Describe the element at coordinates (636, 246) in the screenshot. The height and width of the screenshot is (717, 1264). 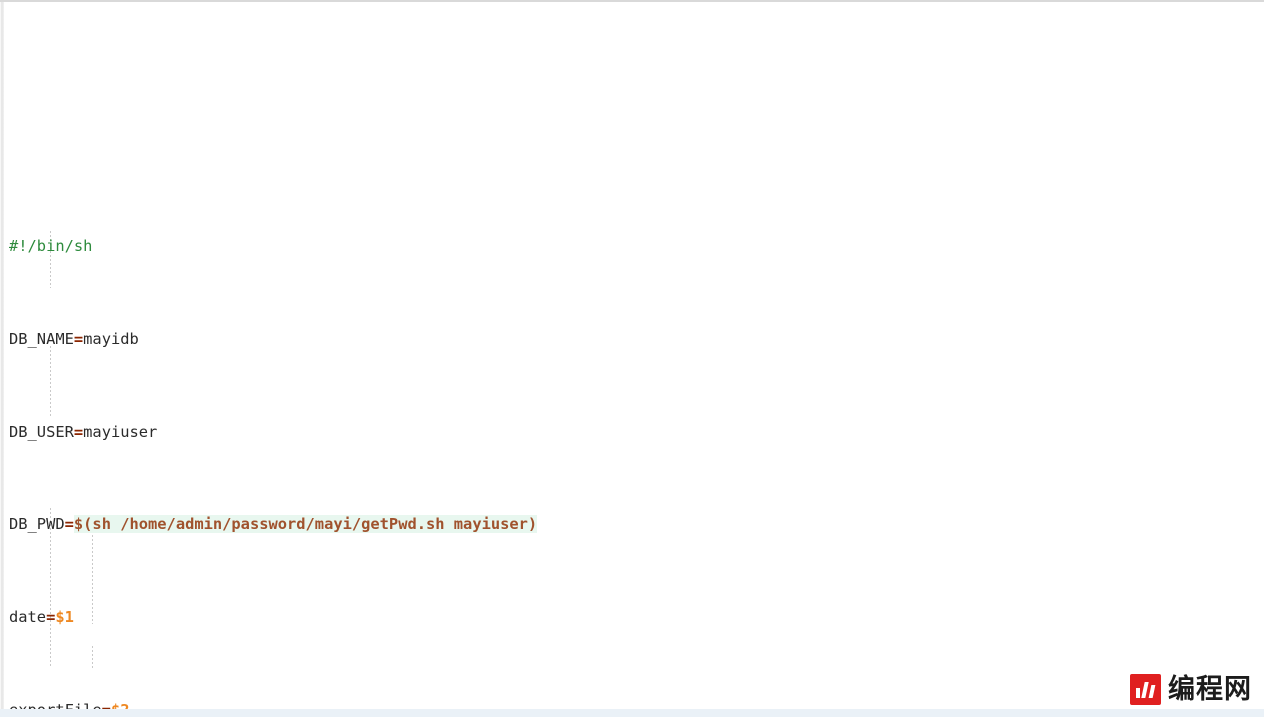
I see `code-line-1: #!/bin/sh` at that location.